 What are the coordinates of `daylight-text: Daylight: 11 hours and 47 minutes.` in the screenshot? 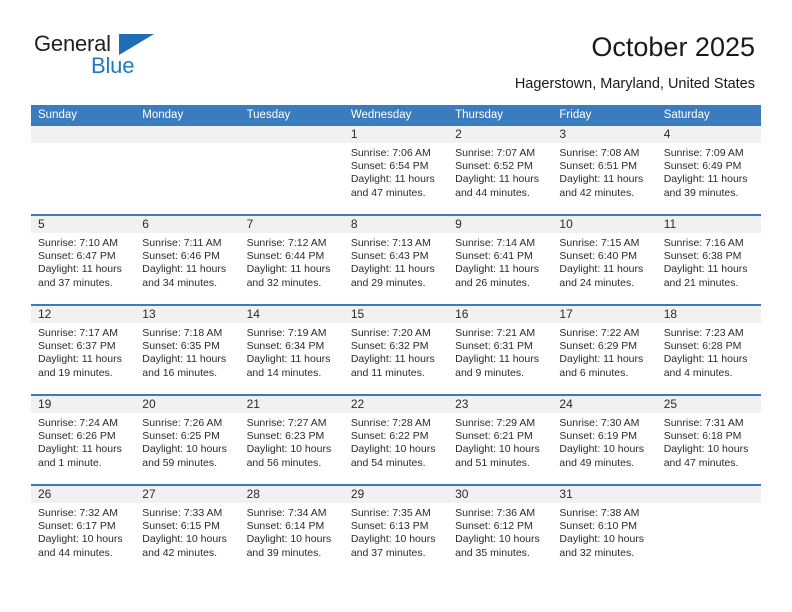 It's located at (392, 186).